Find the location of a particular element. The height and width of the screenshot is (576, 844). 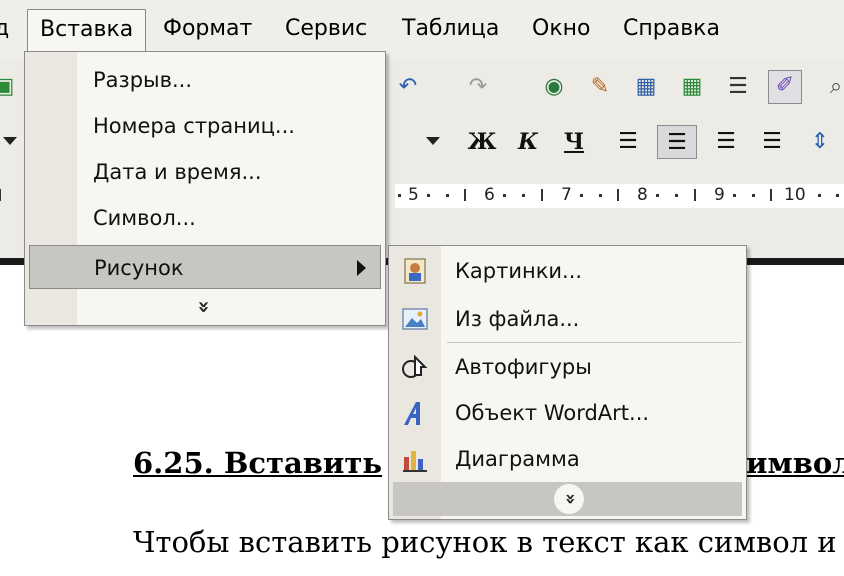

insert-excel-icon: ▦ is located at coordinates (692, 88).